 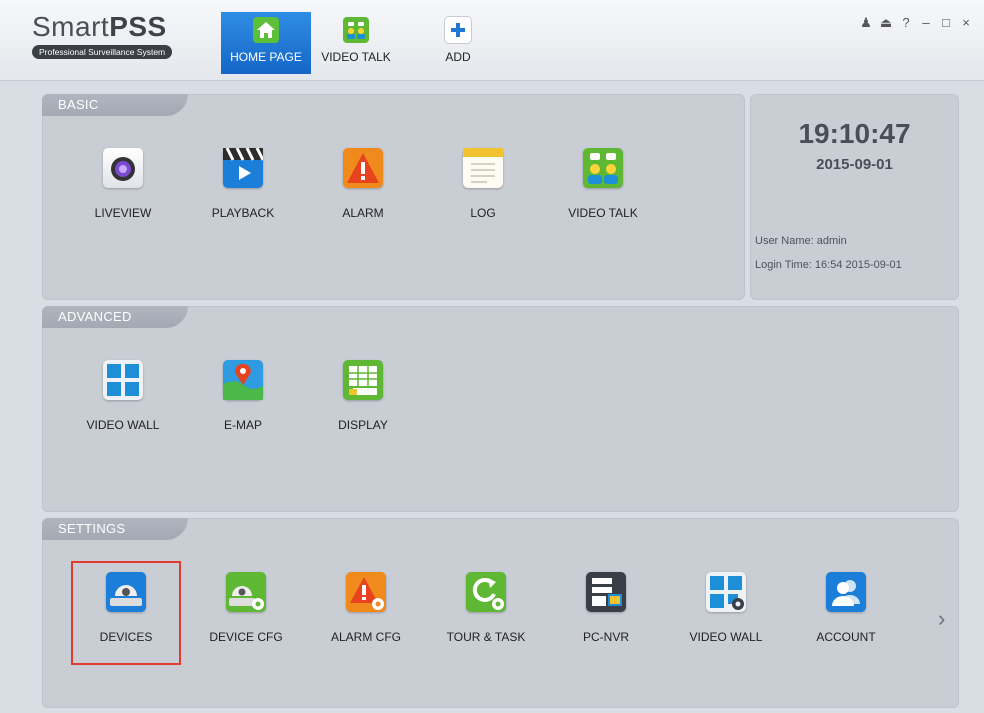 I want to click on video-talk-label: VIDEO TALK, so click(x=603, y=213).